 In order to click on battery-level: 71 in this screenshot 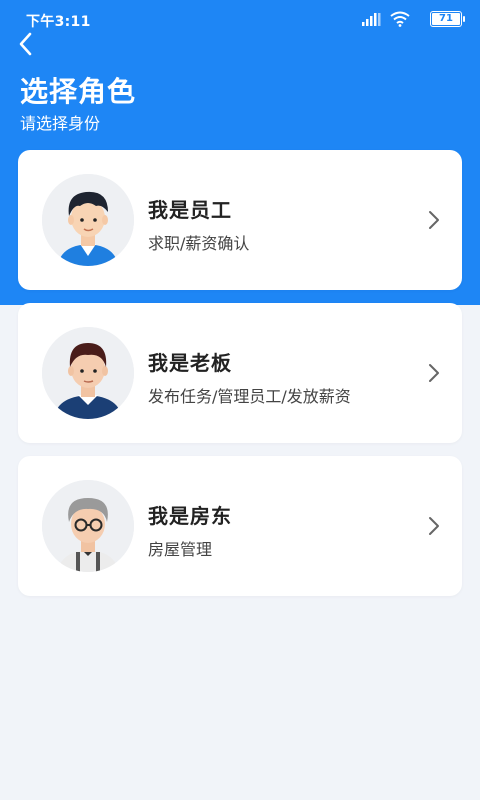, I will do `click(446, 18)`.